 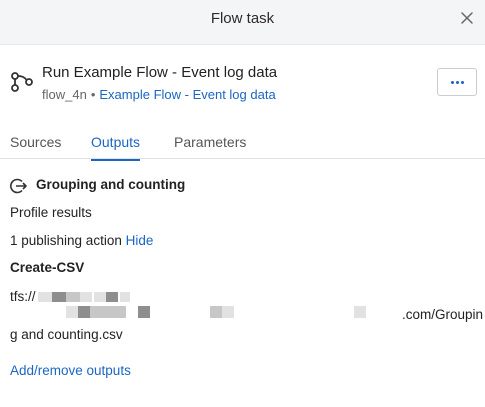 What do you see at coordinates (467, 18) in the screenshot?
I see `close-icon` at bounding box center [467, 18].